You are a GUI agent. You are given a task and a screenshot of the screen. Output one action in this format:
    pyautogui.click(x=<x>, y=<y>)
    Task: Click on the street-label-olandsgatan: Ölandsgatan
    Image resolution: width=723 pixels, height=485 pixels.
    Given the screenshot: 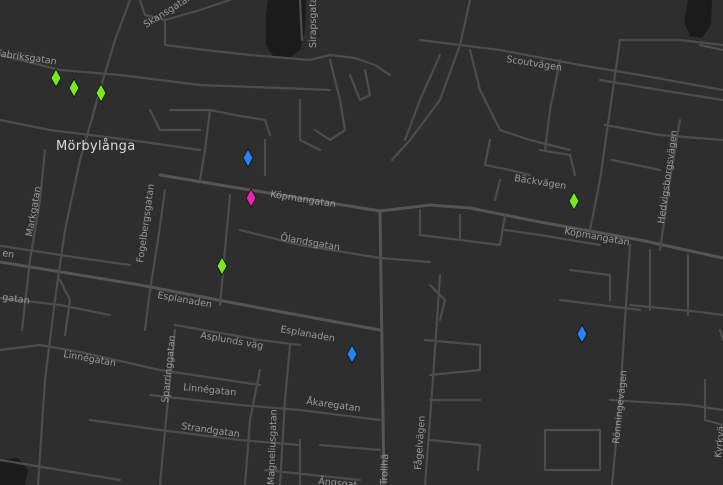 What is the action you would take?
    pyautogui.click(x=309, y=242)
    